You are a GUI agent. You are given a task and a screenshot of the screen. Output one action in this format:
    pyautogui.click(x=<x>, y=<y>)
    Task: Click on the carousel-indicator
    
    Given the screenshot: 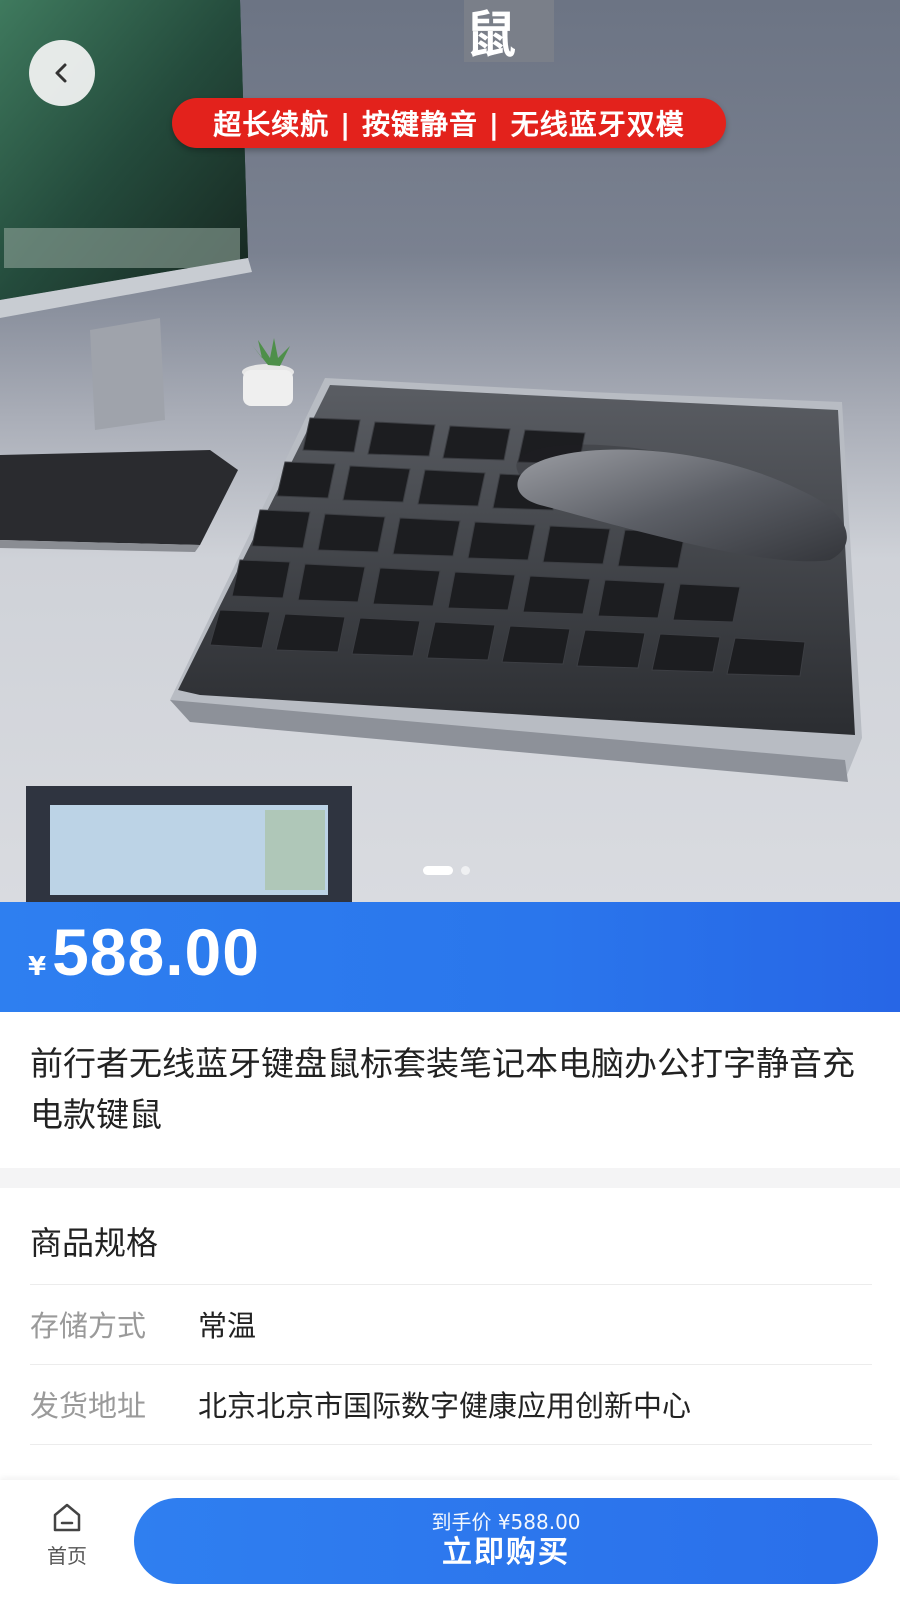 What is the action you would take?
    pyautogui.click(x=446, y=870)
    